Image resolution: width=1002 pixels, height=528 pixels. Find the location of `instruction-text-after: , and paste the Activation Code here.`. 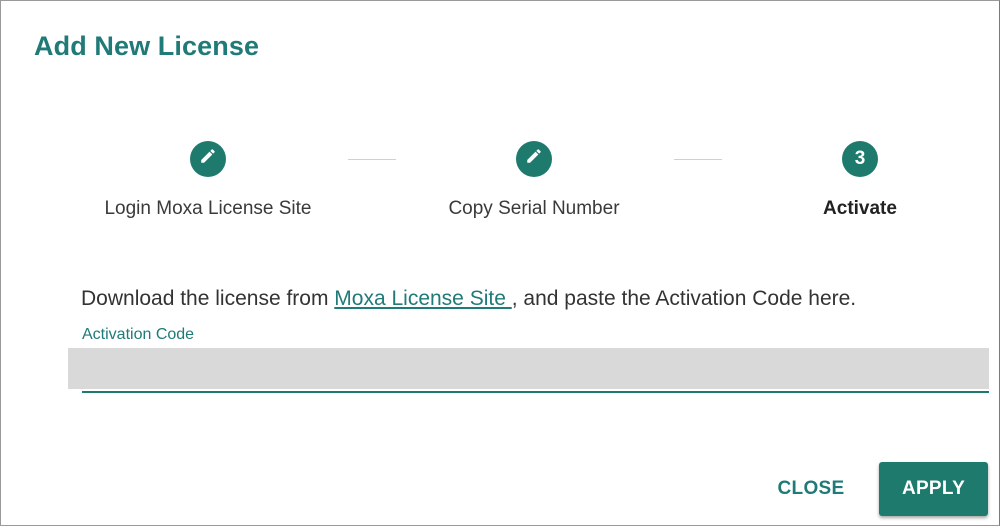

instruction-text-after: , and paste the Activation Code here. is located at coordinates (684, 298).